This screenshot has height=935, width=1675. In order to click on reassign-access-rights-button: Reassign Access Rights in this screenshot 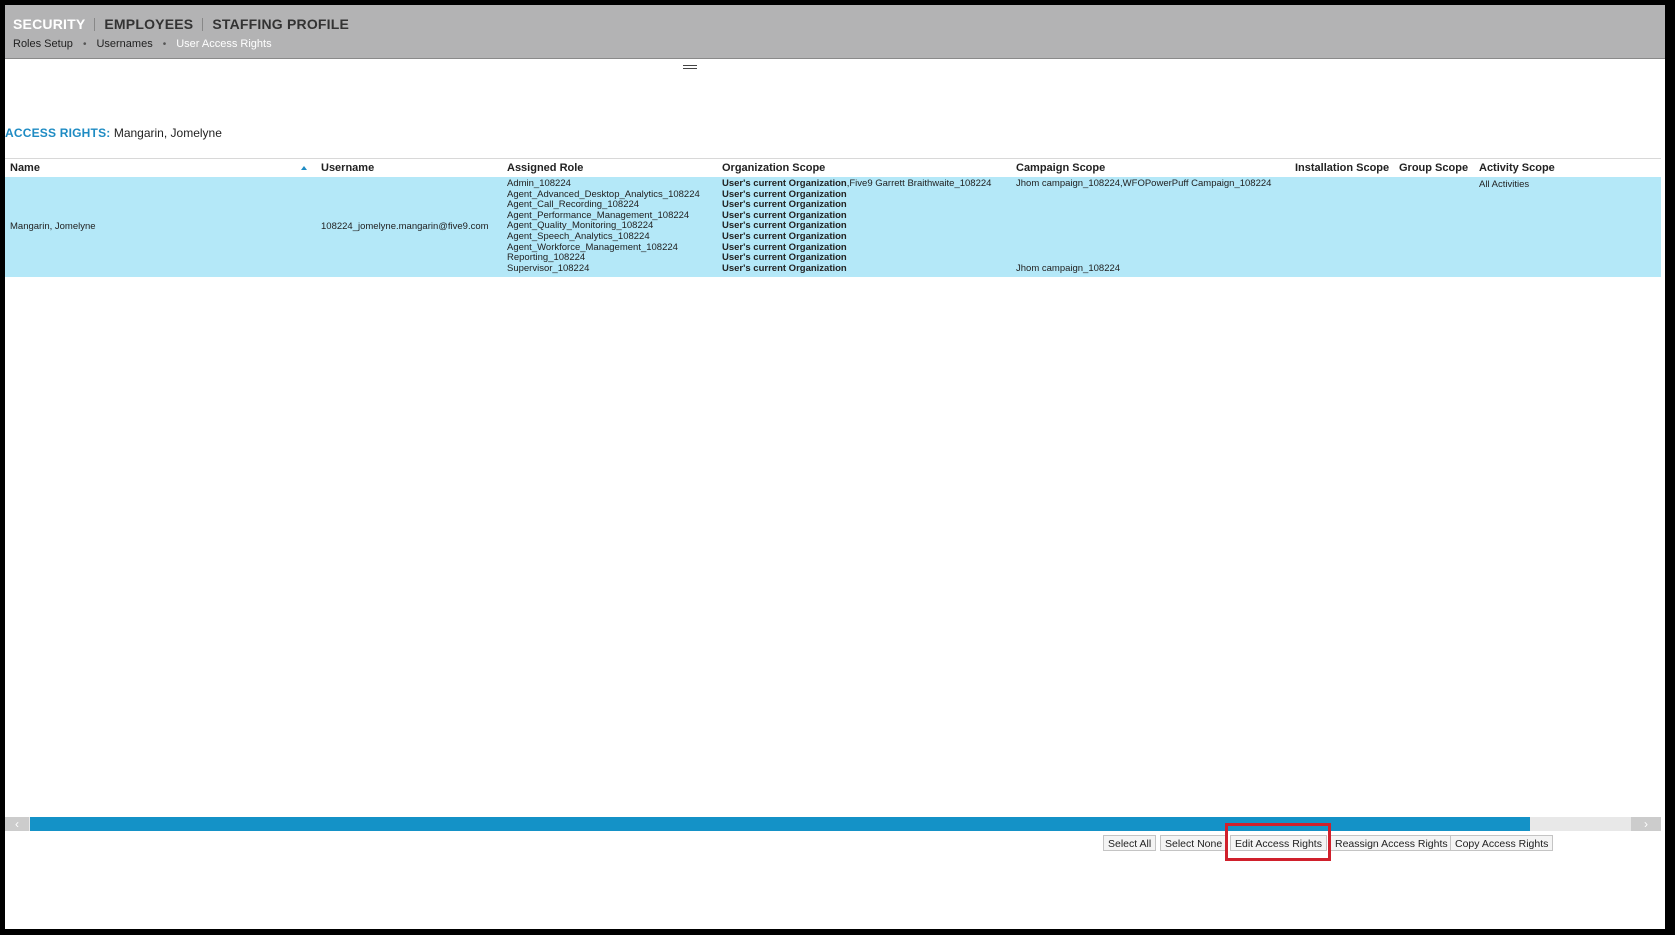, I will do `click(1391, 843)`.